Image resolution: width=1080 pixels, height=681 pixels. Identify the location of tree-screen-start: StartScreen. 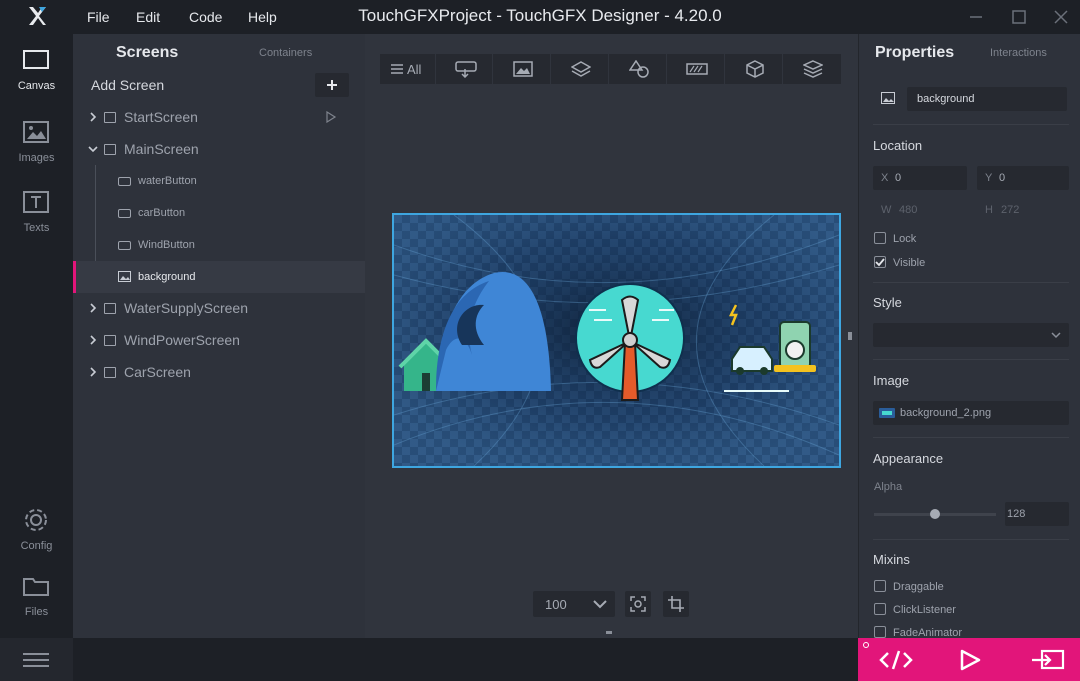
(219, 117).